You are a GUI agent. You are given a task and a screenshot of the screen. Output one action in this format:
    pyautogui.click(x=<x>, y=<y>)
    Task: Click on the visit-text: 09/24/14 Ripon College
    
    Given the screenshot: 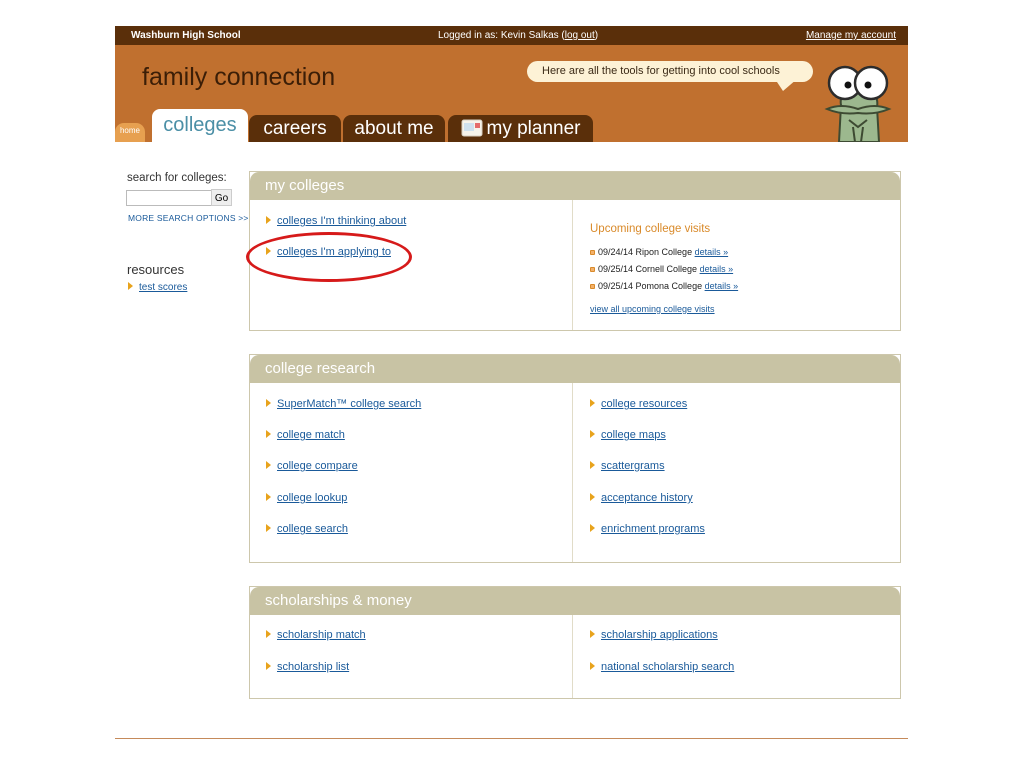 What is the action you would take?
    pyautogui.click(x=645, y=252)
    